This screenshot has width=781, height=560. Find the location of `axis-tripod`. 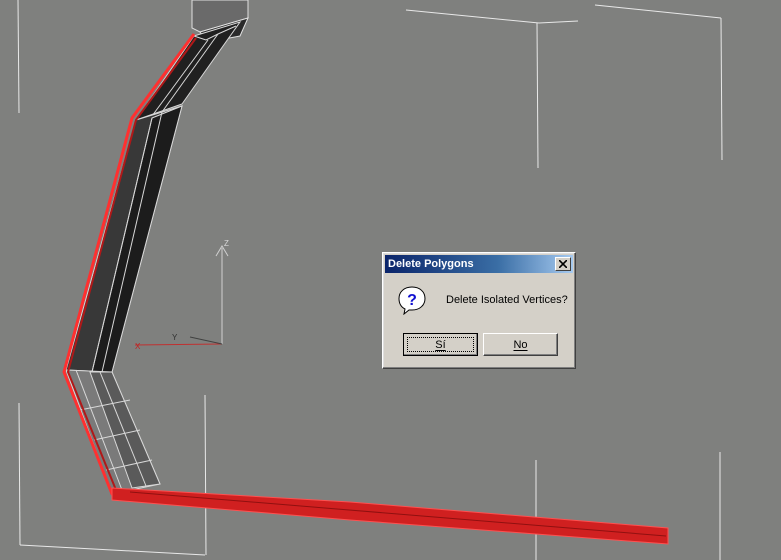

axis-tripod is located at coordinates (181, 295).